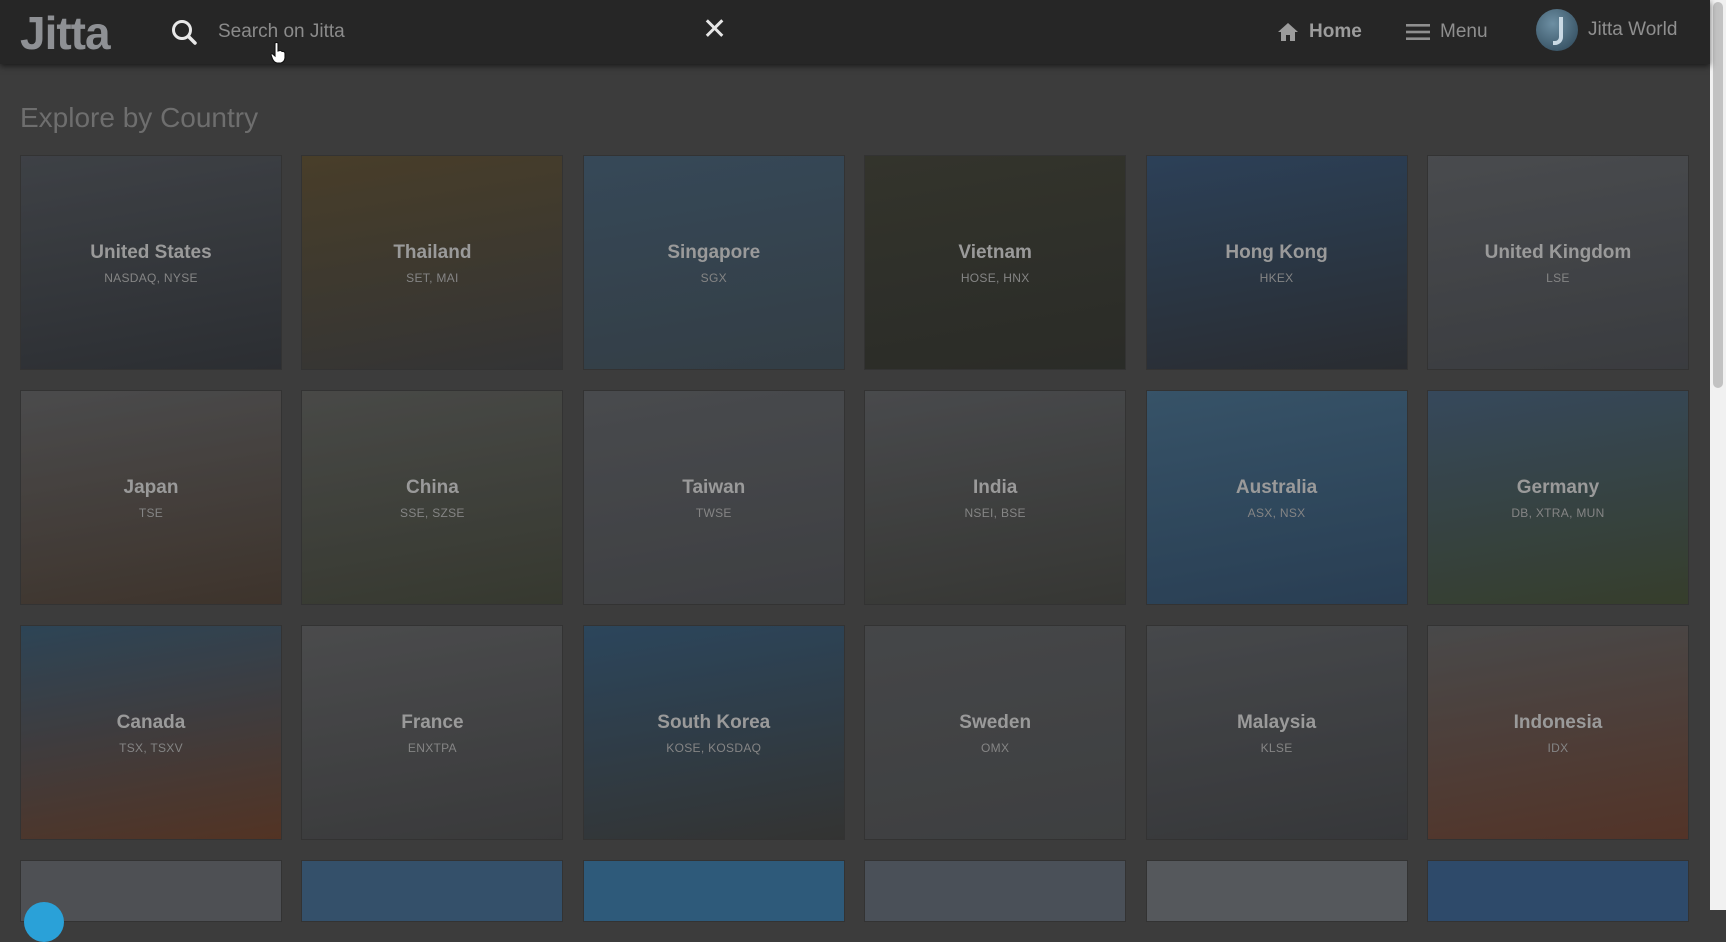 This screenshot has height=942, width=1726. What do you see at coordinates (432, 487) in the screenshot?
I see `country-name: China` at bounding box center [432, 487].